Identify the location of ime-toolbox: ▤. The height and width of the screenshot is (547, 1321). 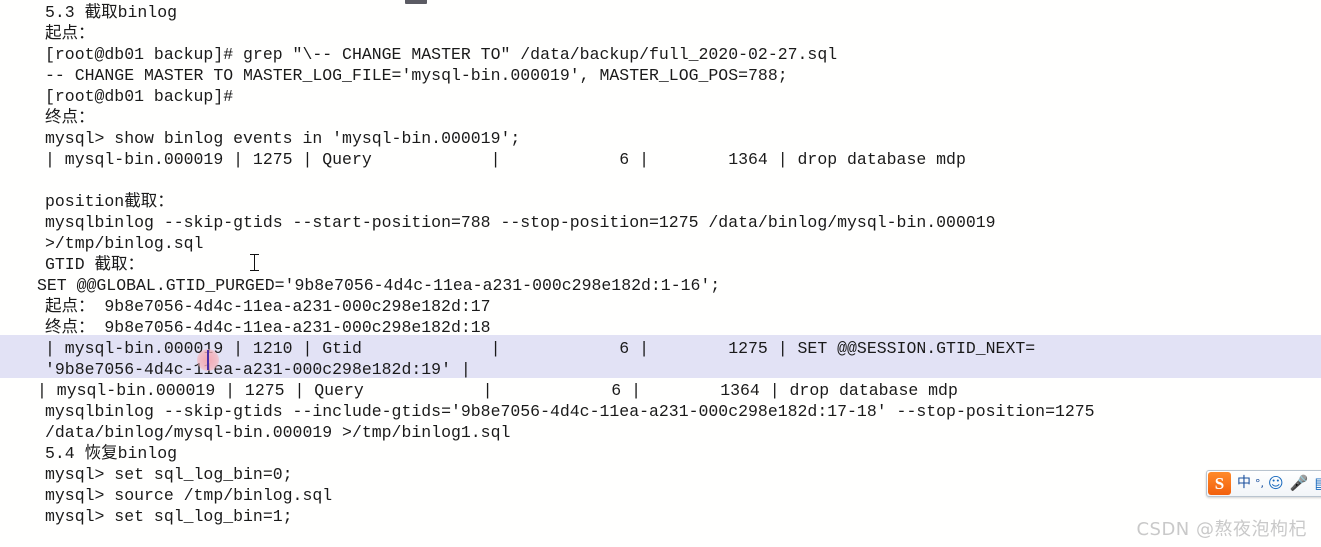
(1316, 483).